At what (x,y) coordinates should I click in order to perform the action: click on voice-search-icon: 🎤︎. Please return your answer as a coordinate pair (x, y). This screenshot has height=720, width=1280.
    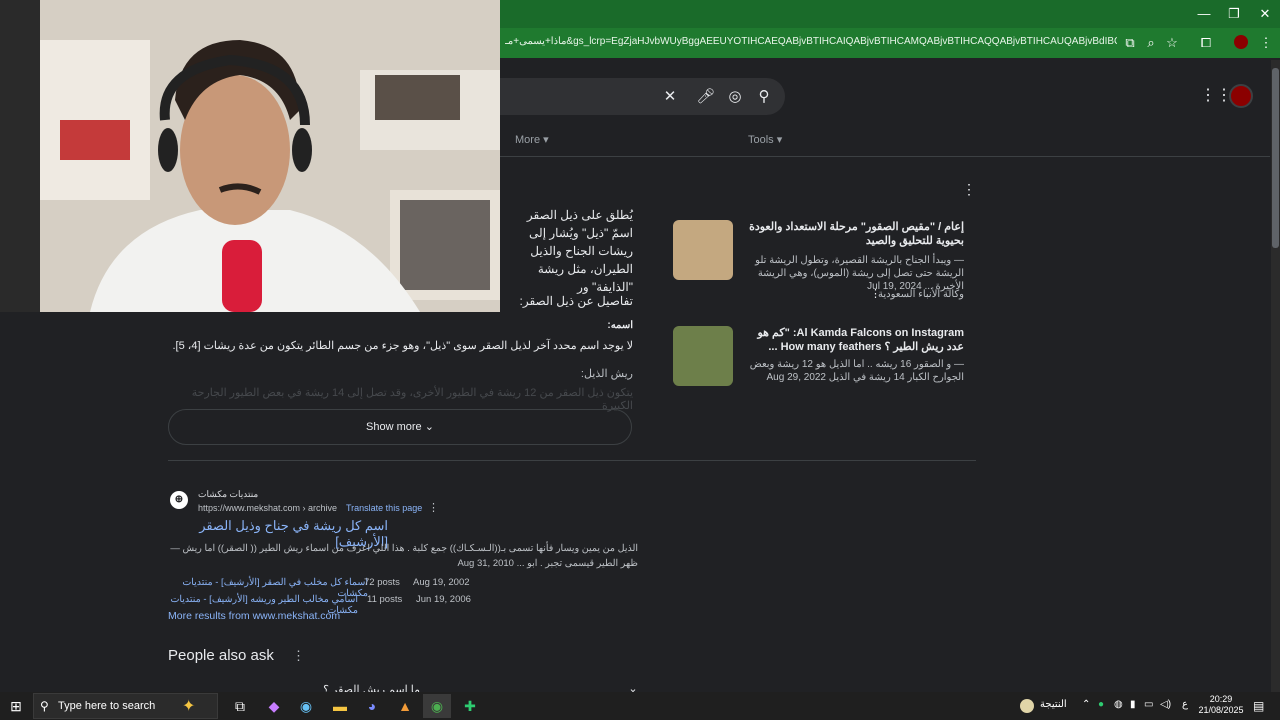
    Looking at the image, I should click on (706, 97).